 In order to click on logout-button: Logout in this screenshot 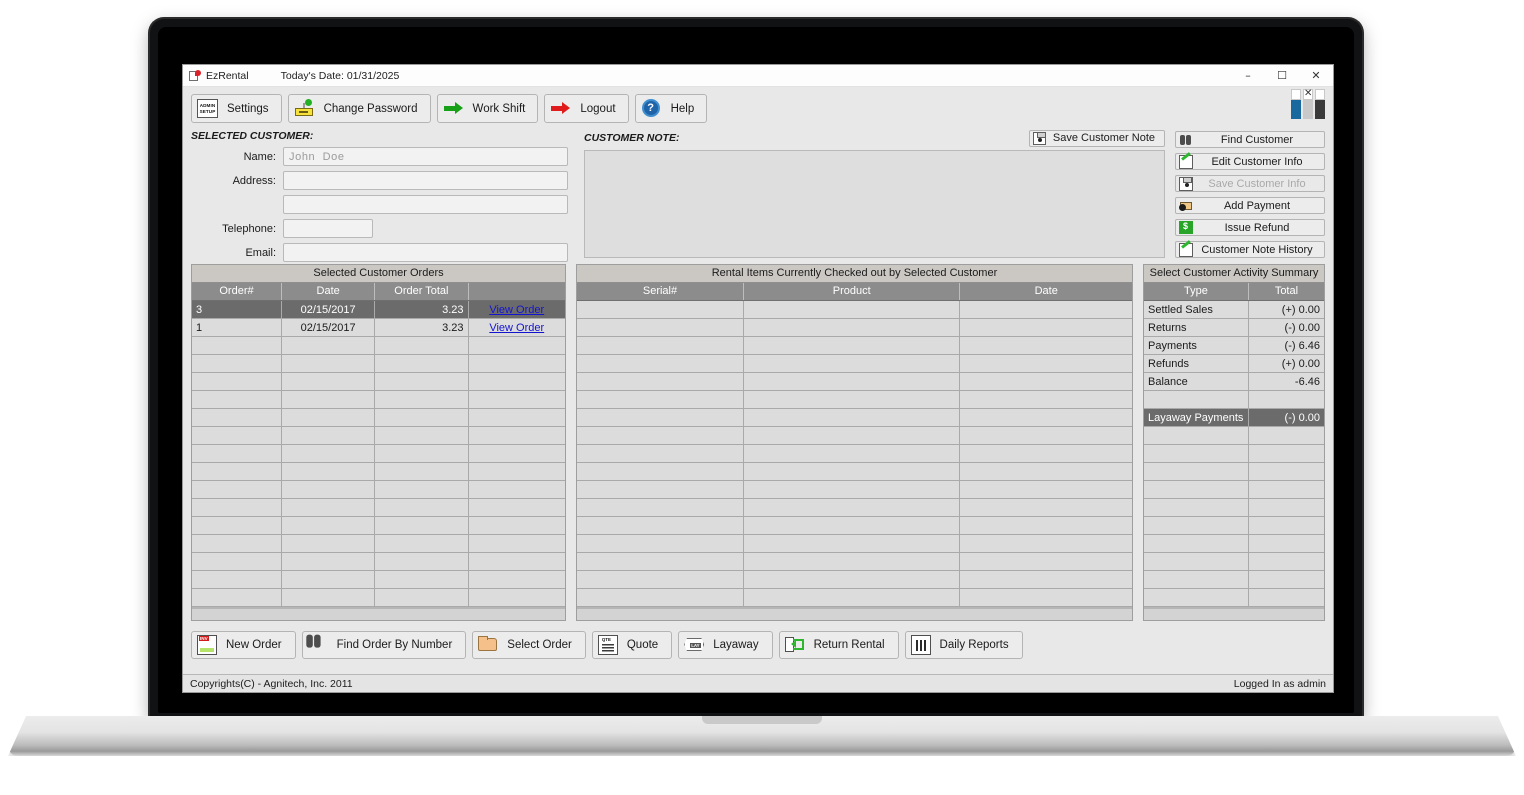, I will do `click(586, 108)`.